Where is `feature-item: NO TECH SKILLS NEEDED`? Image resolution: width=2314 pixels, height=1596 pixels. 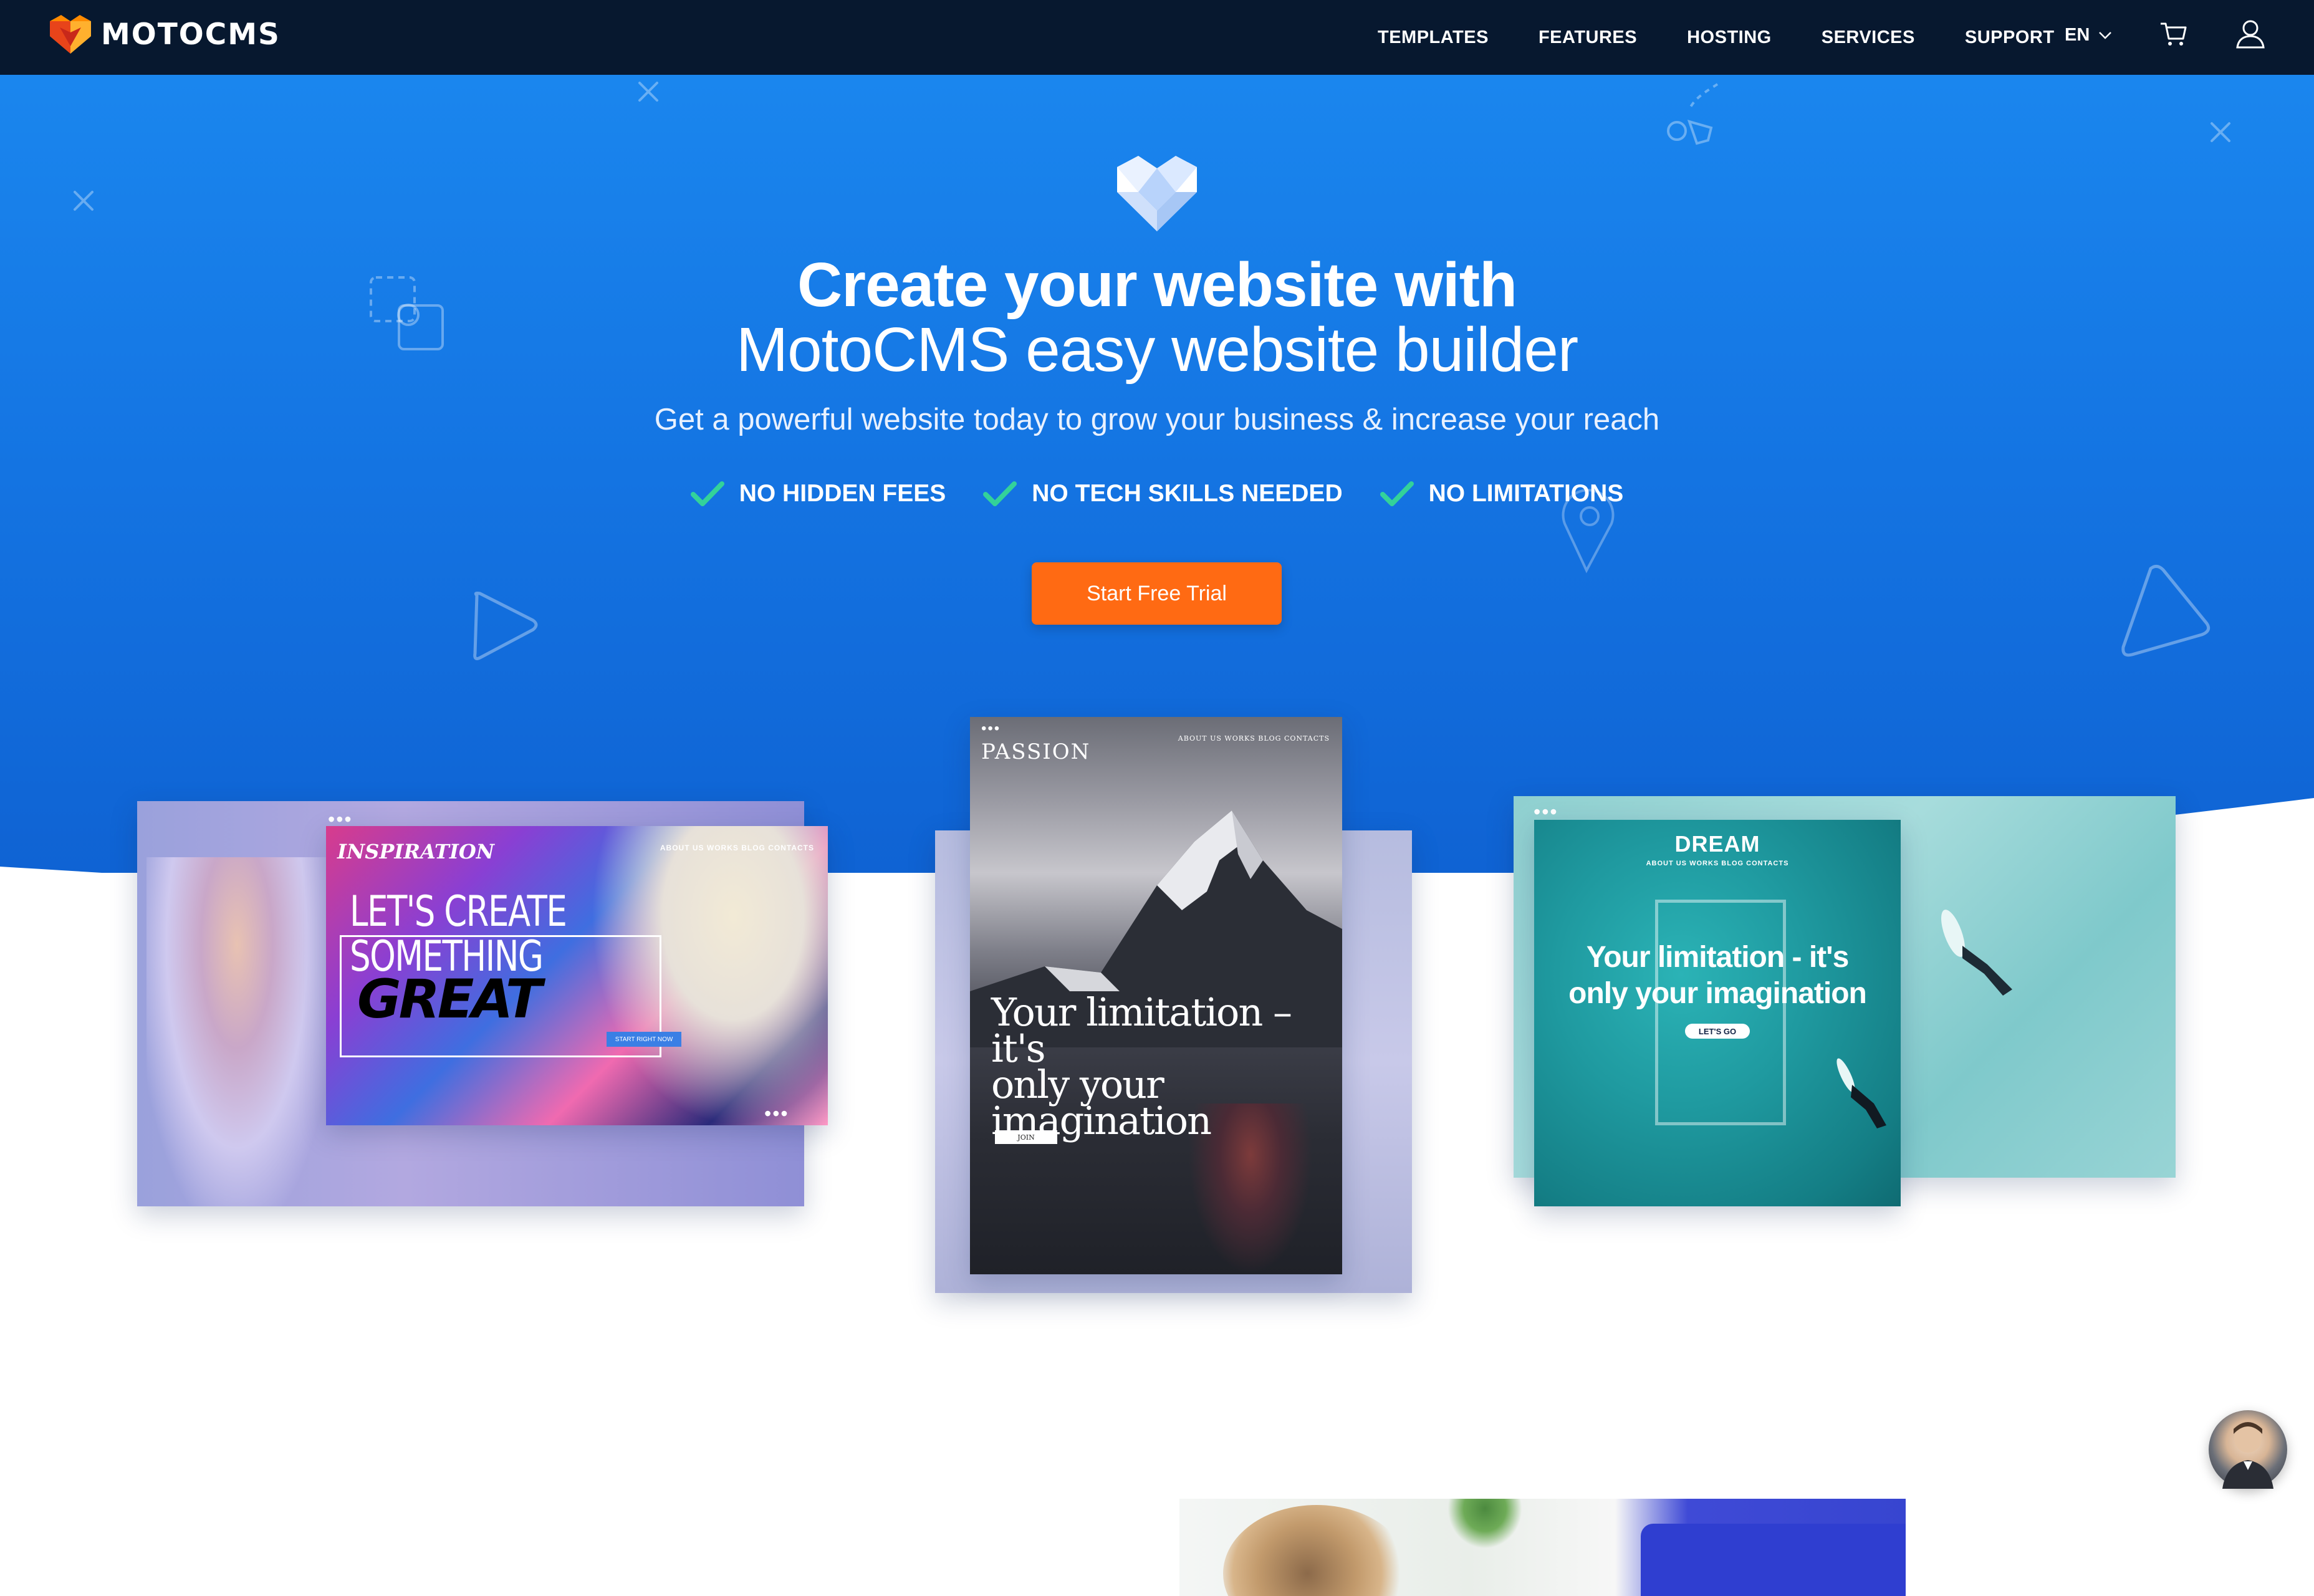 feature-item: NO TECH SKILLS NEEDED is located at coordinates (1163, 493).